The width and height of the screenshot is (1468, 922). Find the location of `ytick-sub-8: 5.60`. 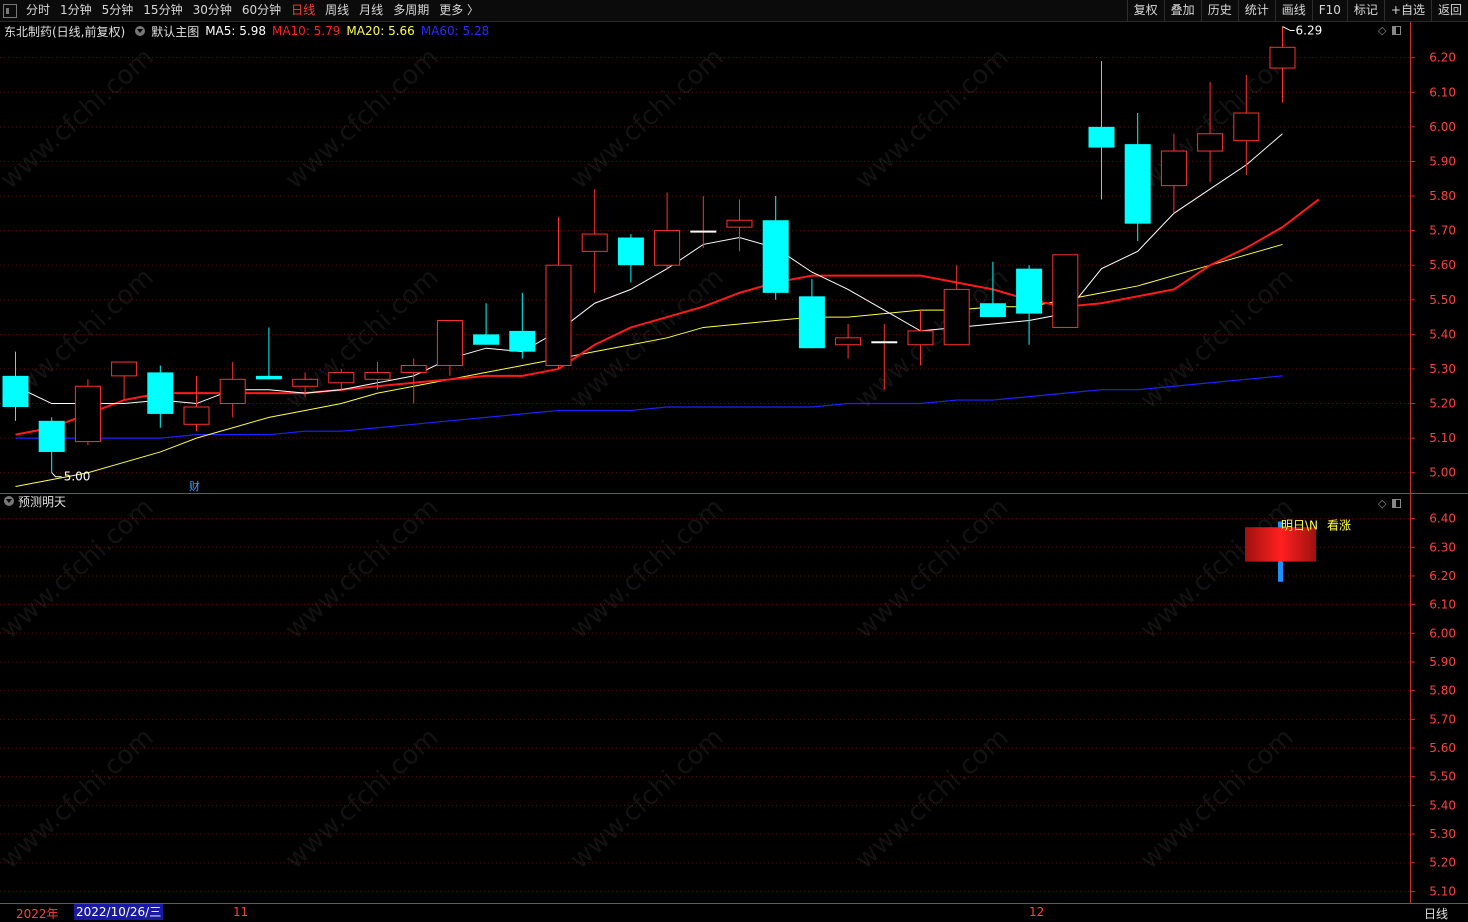

ytick-sub-8: 5.60 is located at coordinates (1442, 748).